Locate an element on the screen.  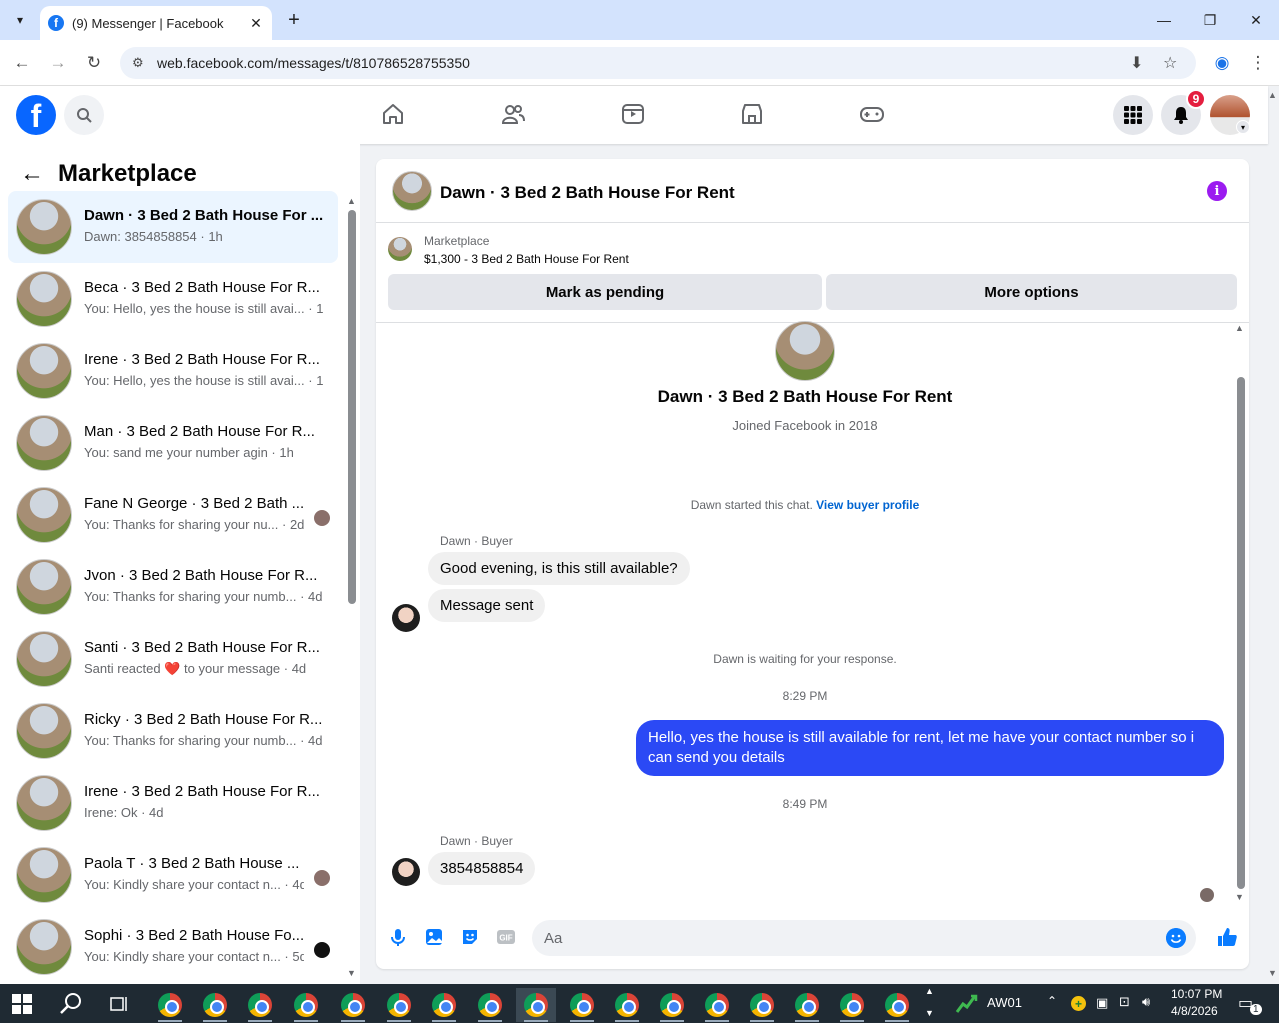
tab-search-icon: ▾ is located at coordinates (20, 20).